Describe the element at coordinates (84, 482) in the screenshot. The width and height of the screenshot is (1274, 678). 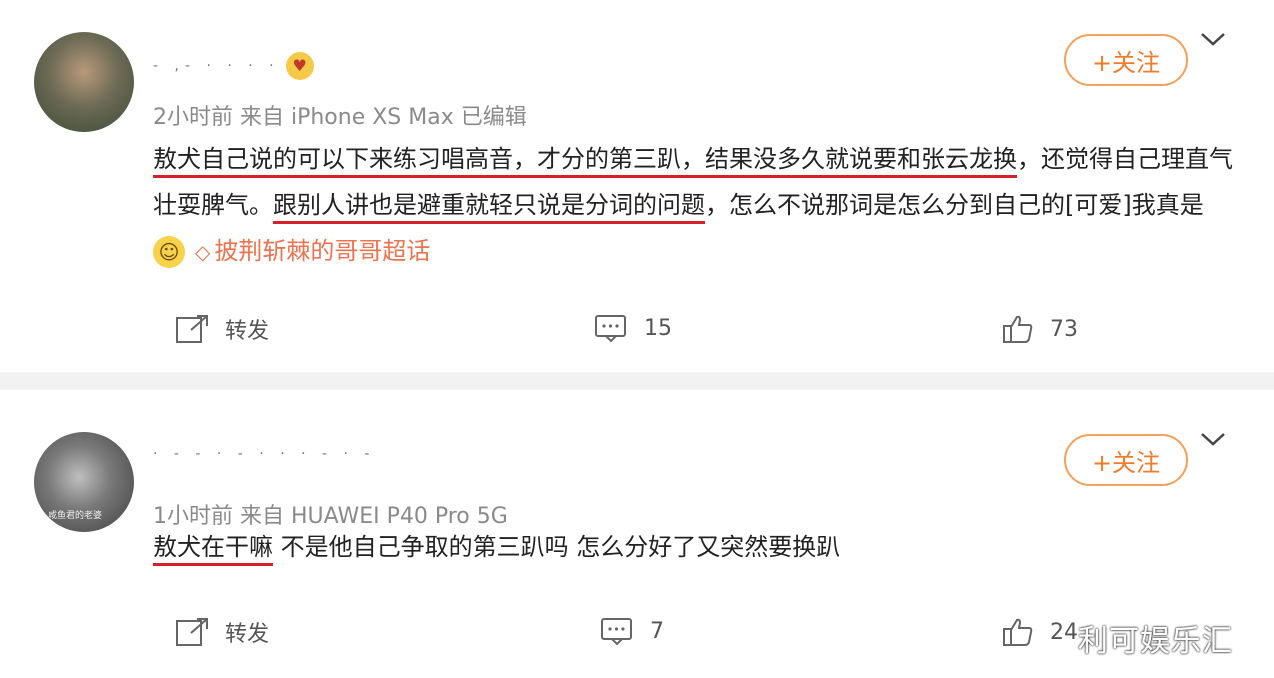
I see `avatar: 咸鱼君的老婆` at that location.